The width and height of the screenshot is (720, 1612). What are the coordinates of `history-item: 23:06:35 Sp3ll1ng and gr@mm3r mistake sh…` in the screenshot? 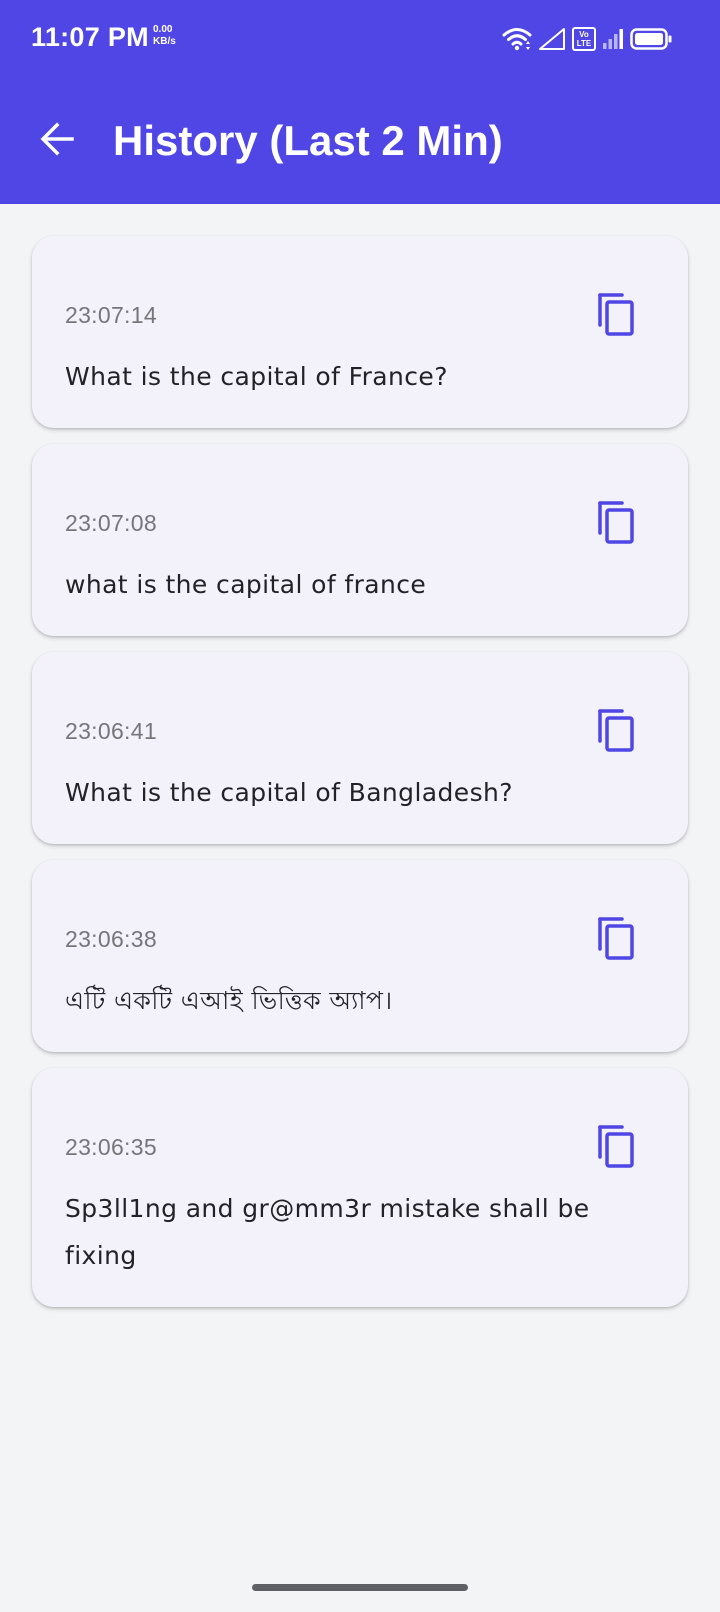 It's located at (360, 1187).